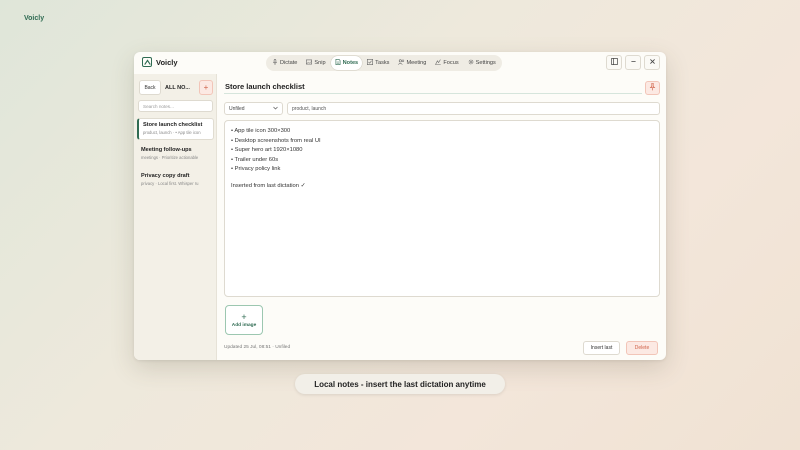 The width and height of the screenshot is (800, 450). What do you see at coordinates (267, 150) in the screenshot?
I see `note-line: • Super hero art 1920×1080` at bounding box center [267, 150].